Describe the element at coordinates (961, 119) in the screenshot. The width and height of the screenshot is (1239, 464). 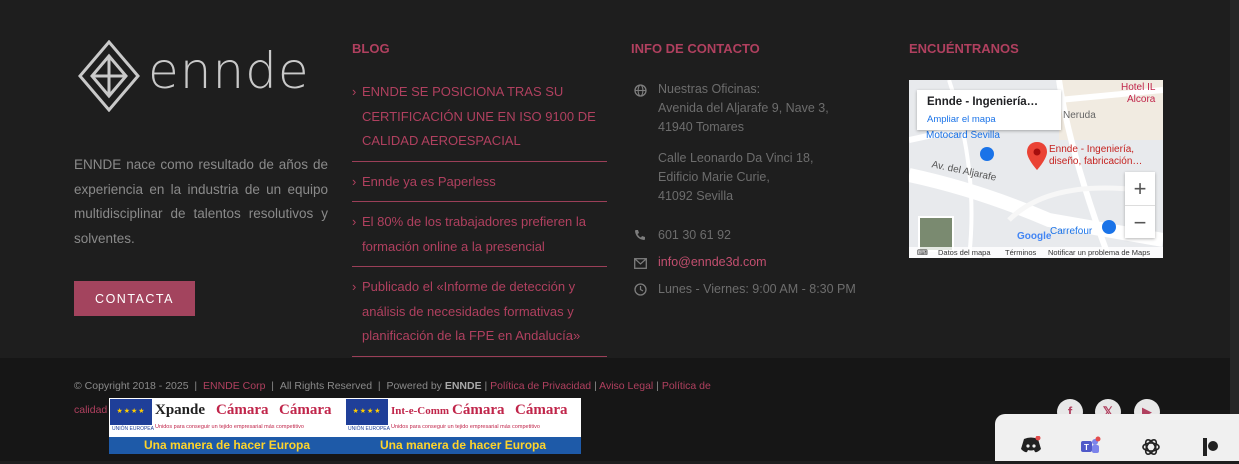
I see `enlarge-map-link: Ampliar el mapa` at that location.